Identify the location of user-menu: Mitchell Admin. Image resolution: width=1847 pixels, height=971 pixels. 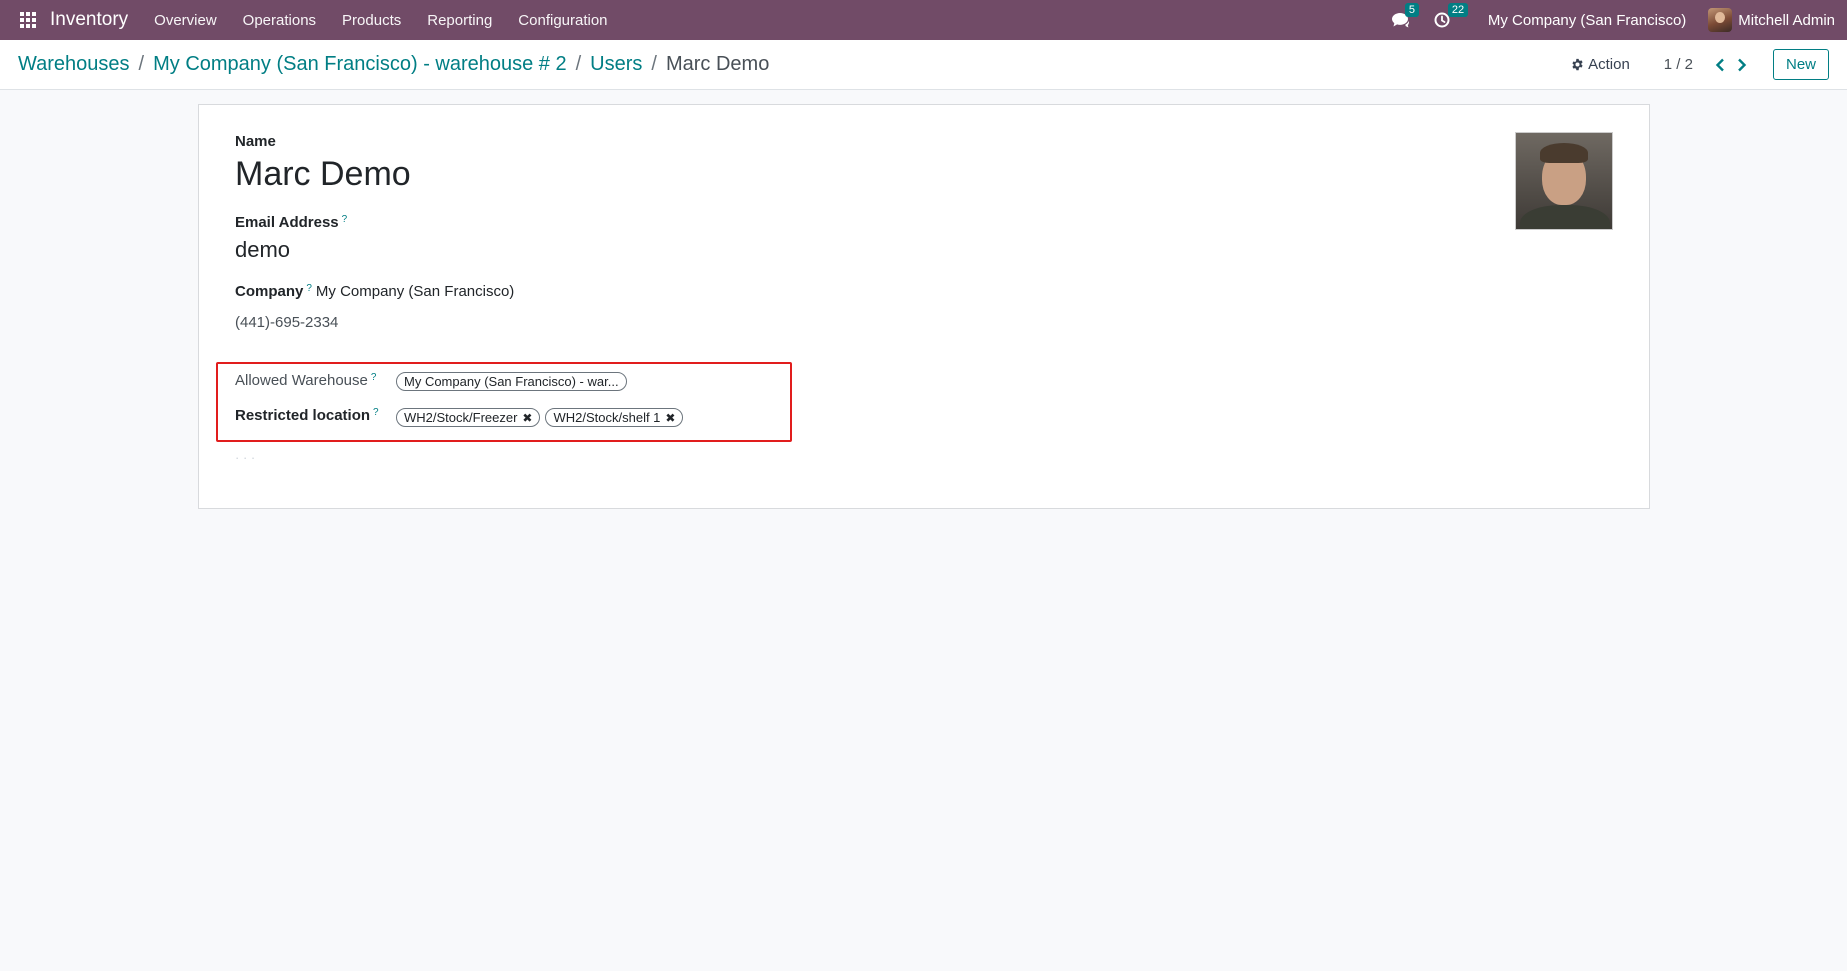
(1771, 20).